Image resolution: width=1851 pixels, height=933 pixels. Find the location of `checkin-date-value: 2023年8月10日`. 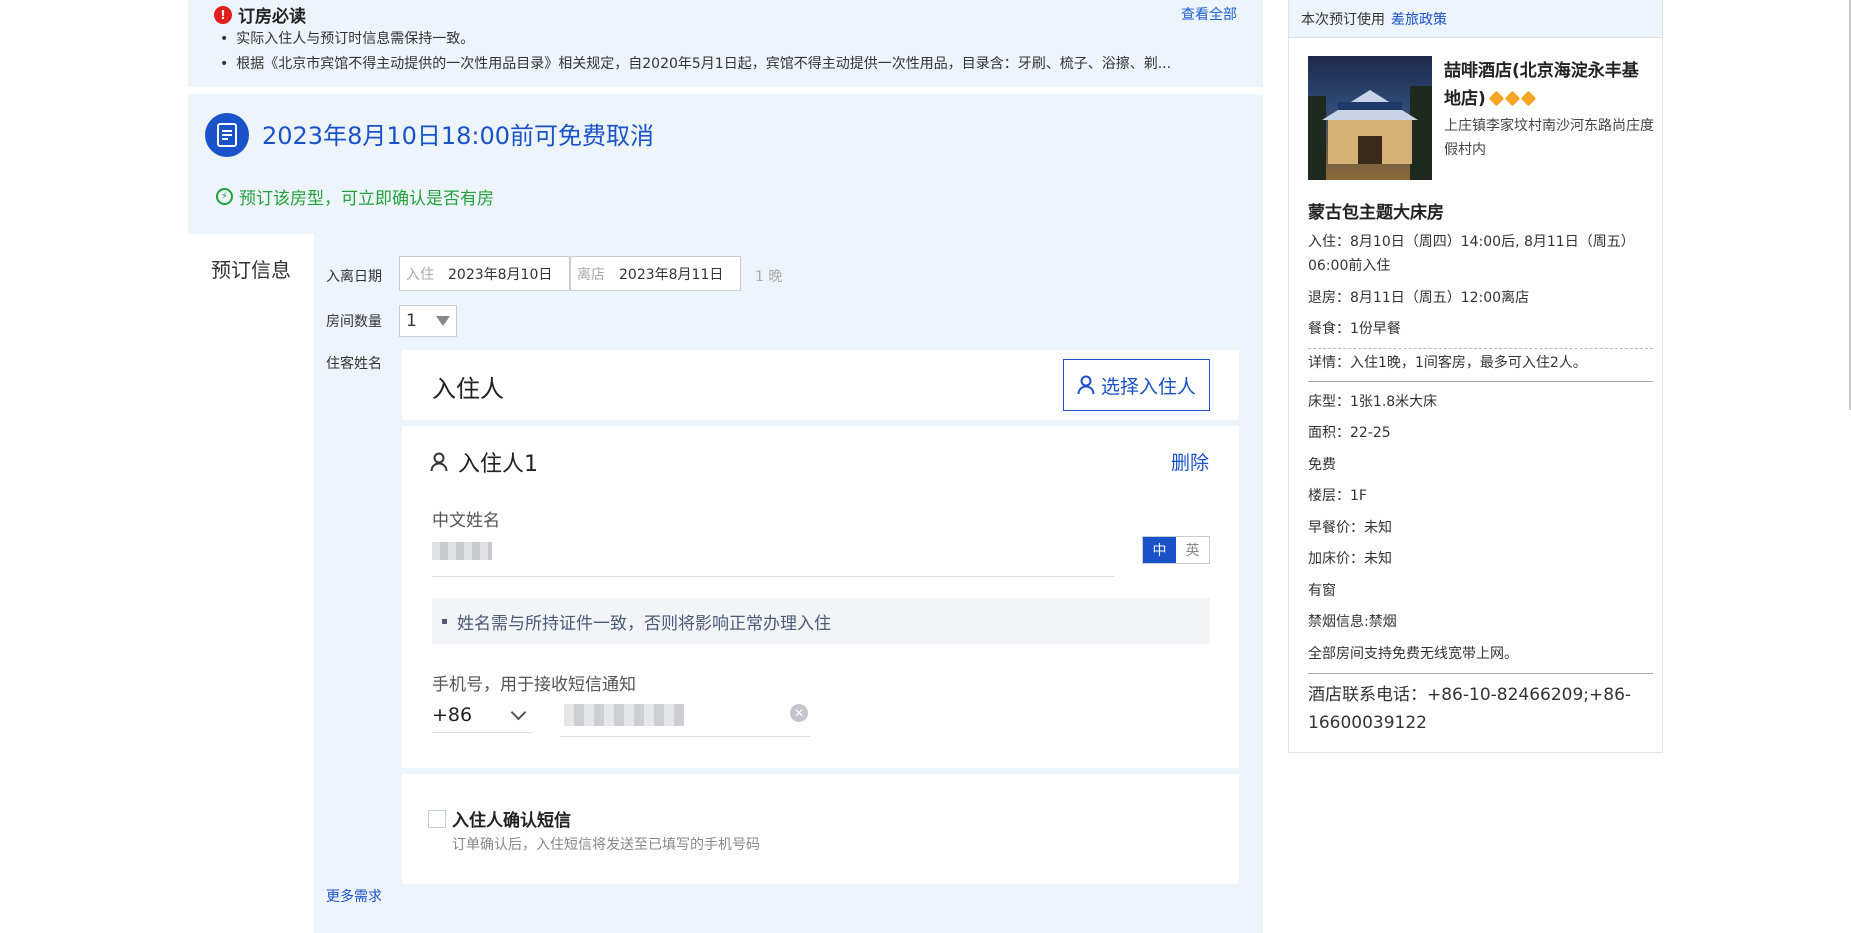

checkin-date-value: 2023年8月10日 is located at coordinates (500, 274).